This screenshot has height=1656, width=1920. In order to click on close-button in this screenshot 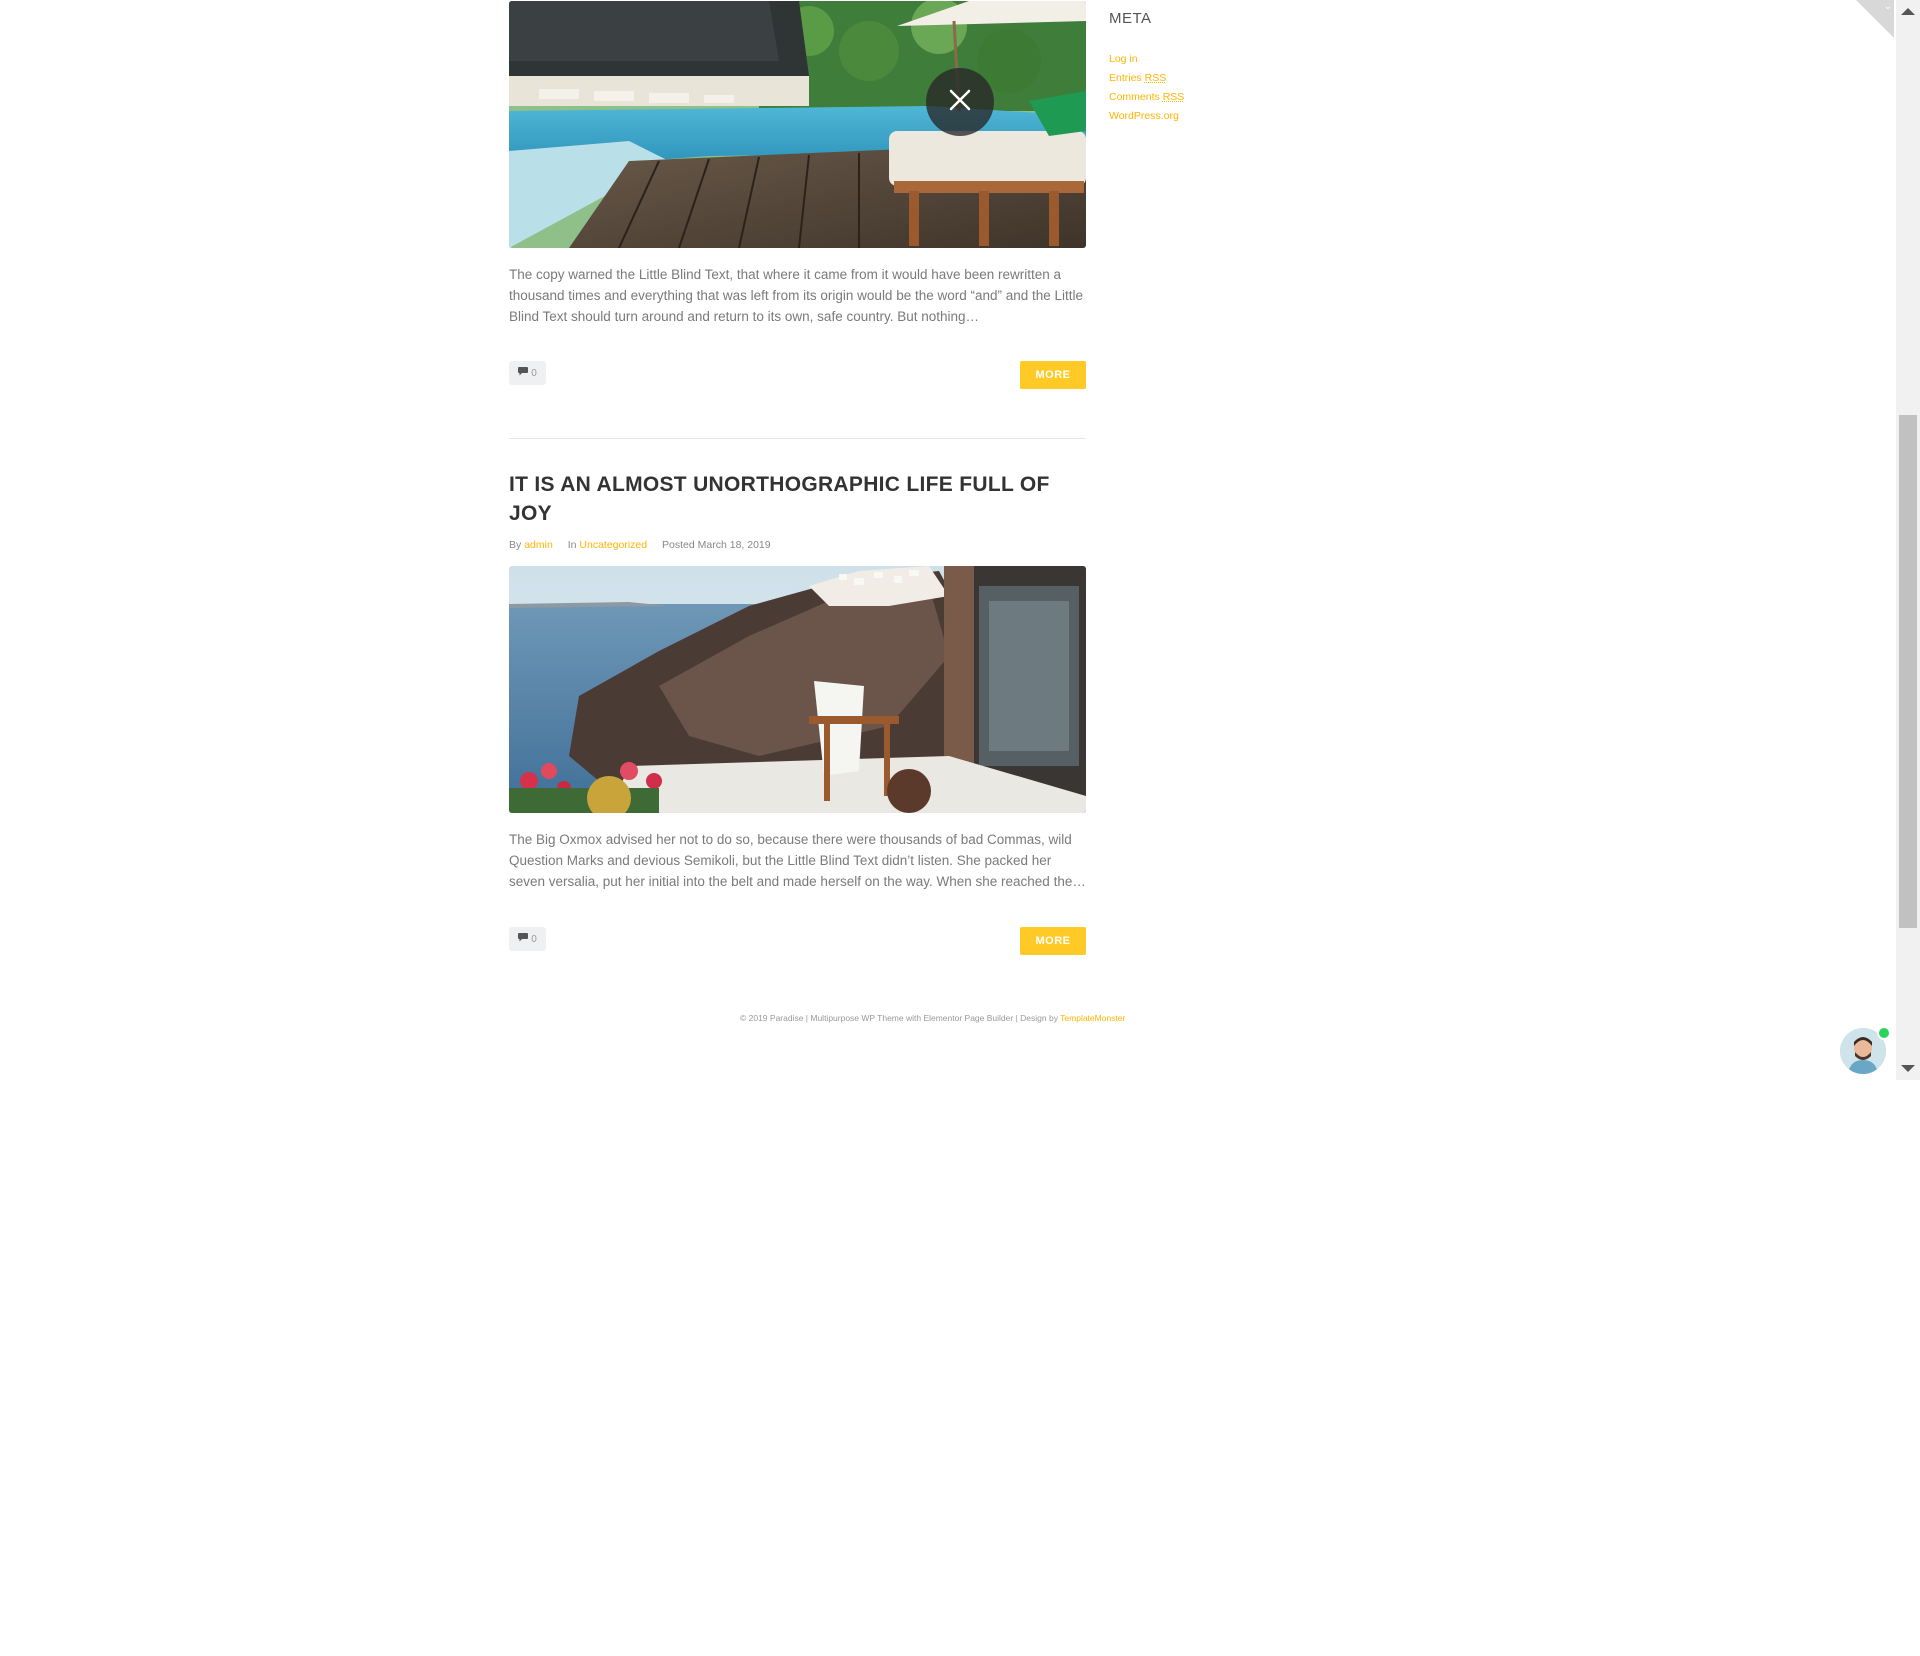, I will do `click(960, 102)`.